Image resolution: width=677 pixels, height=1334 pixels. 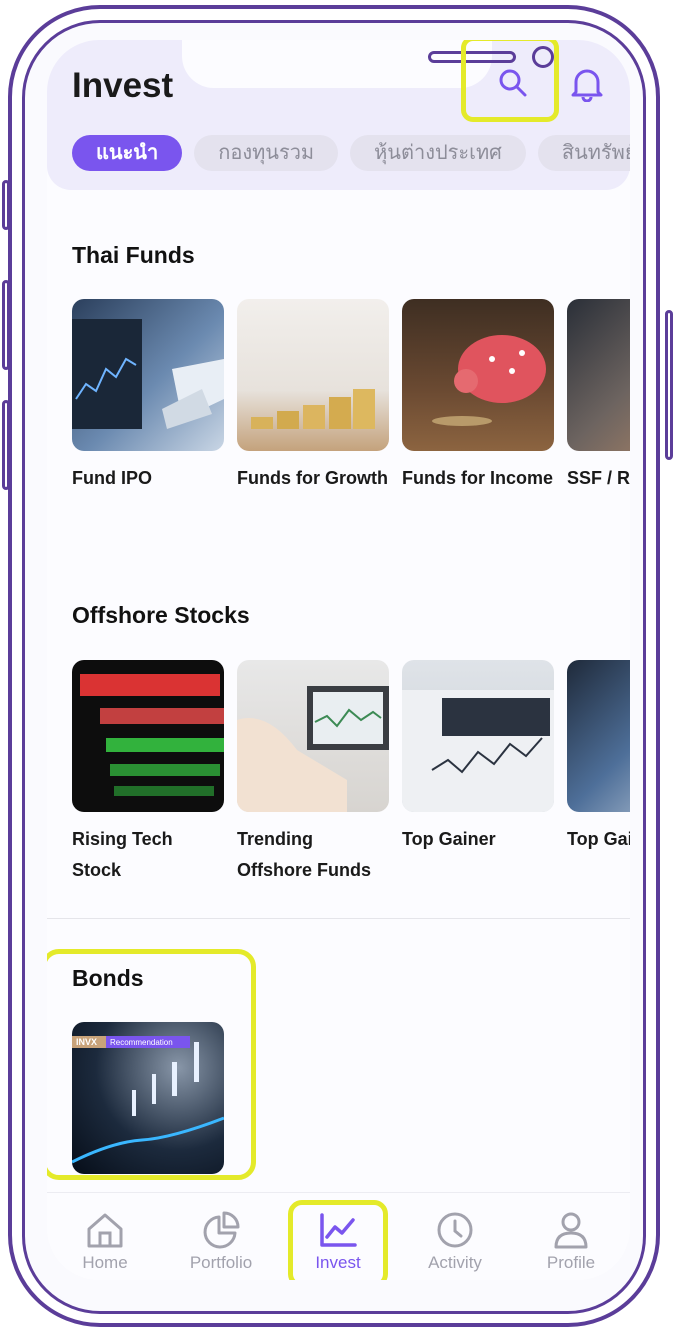 I want to click on chip-mutual-funds: กองทุนรวม, so click(x=266, y=153).